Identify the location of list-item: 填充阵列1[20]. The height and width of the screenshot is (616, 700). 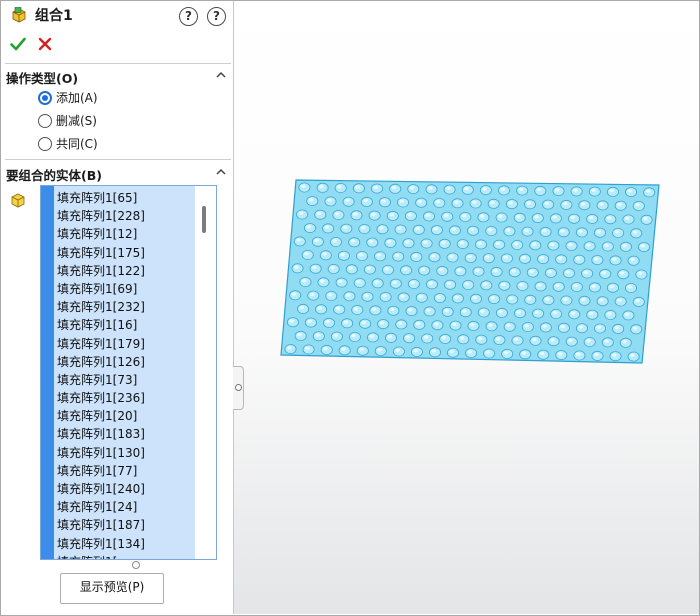
(126, 416).